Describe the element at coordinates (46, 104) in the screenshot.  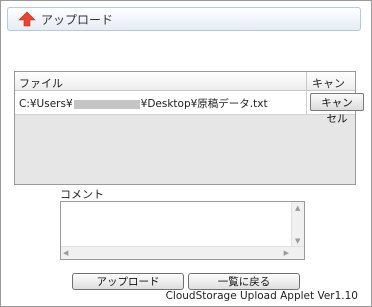
I see `file-path-prefix: C:¥Users¥` at that location.